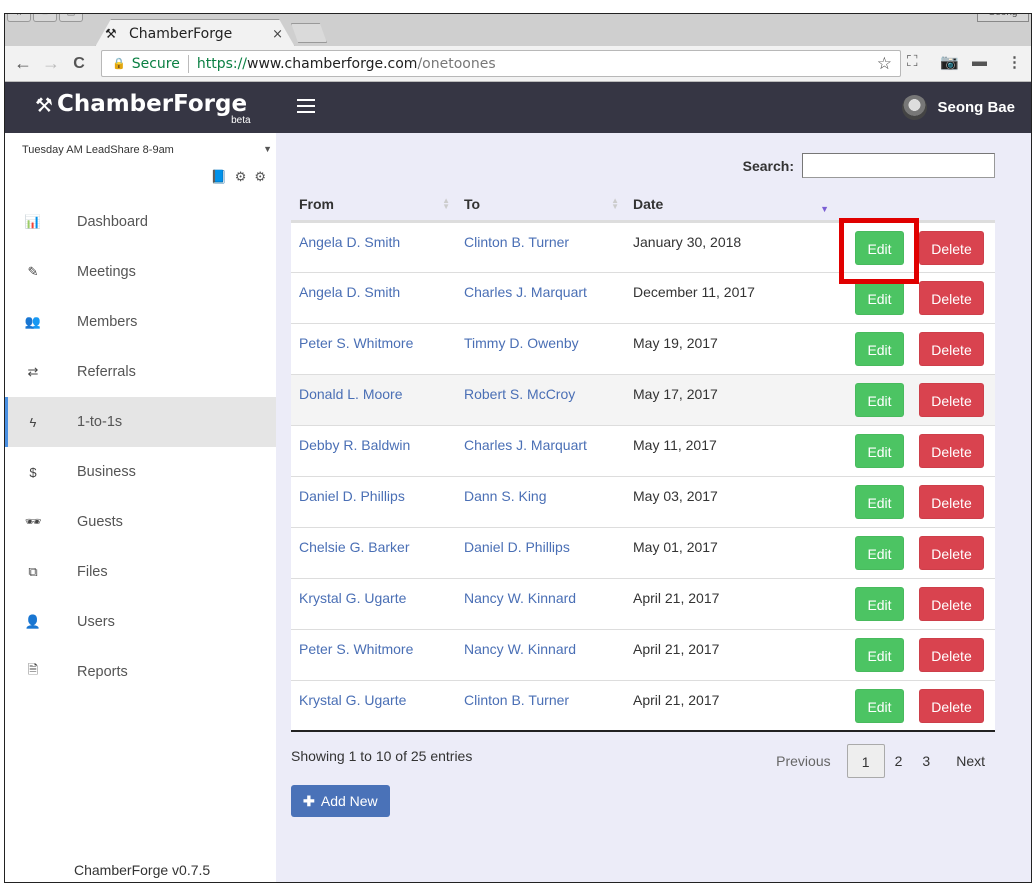 This screenshot has height=895, width=1036. What do you see at coordinates (140, 422) in the screenshot?
I see `sidebar-item-1-to-1s: ϟ 1-to-1s` at bounding box center [140, 422].